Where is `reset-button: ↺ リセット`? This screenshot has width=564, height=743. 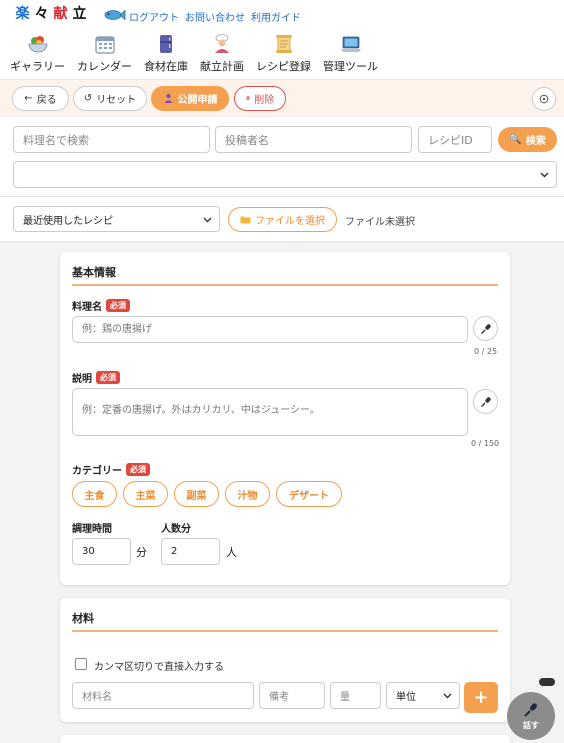
reset-button: ↺ リセット is located at coordinates (110, 98).